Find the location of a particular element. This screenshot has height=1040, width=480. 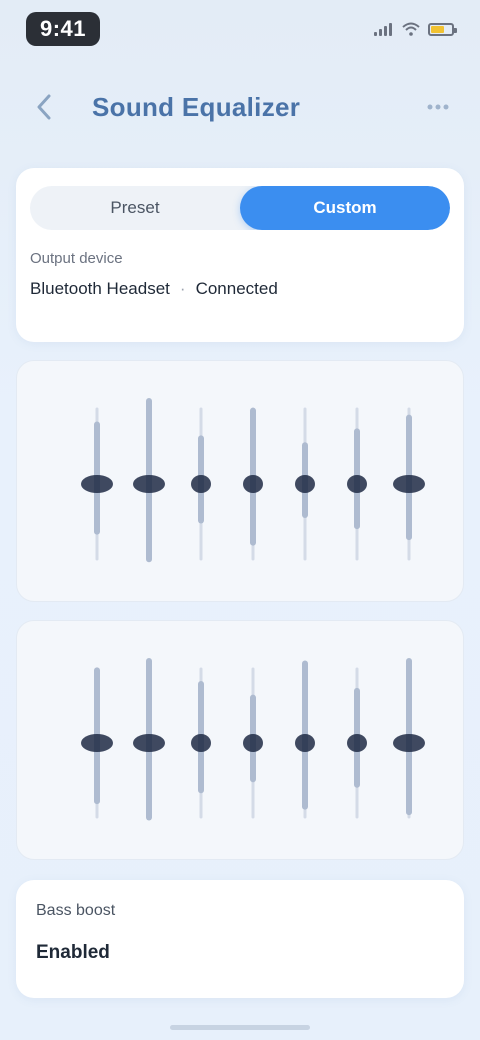

back-button is located at coordinates (44, 107).